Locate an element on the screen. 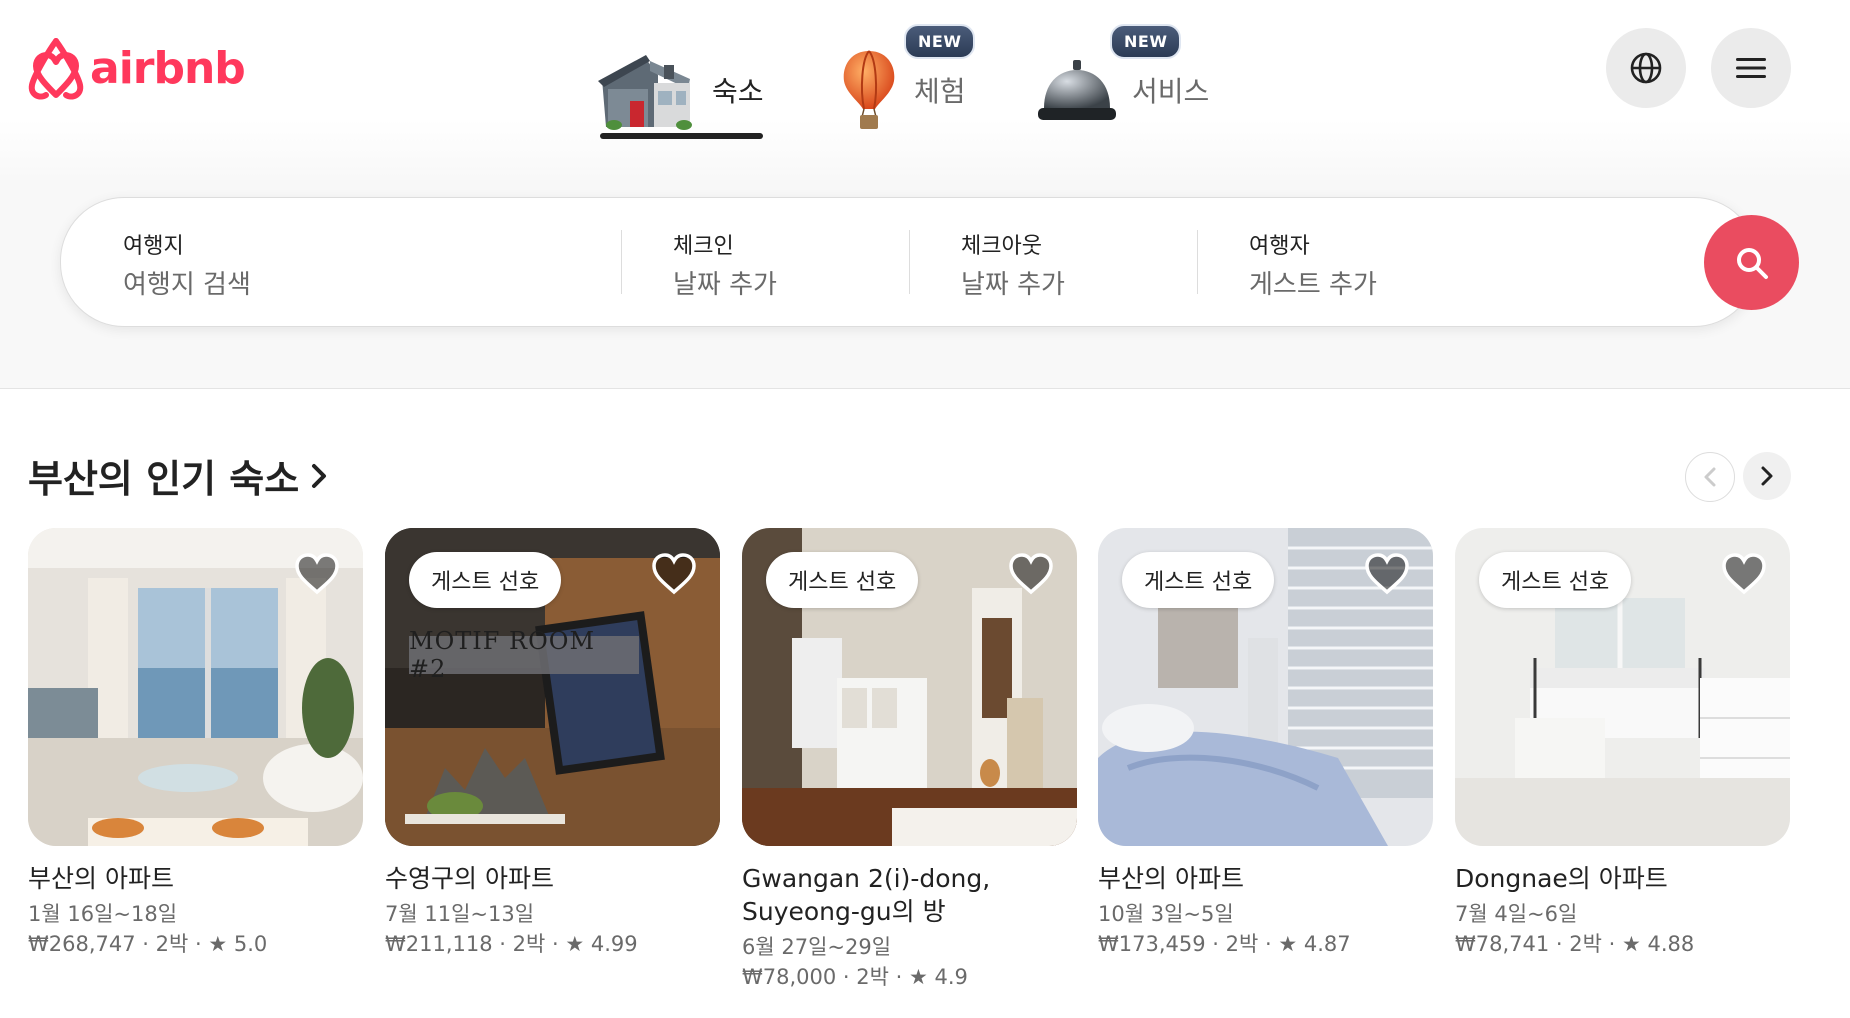  chevron-left-icon is located at coordinates (1710, 477).